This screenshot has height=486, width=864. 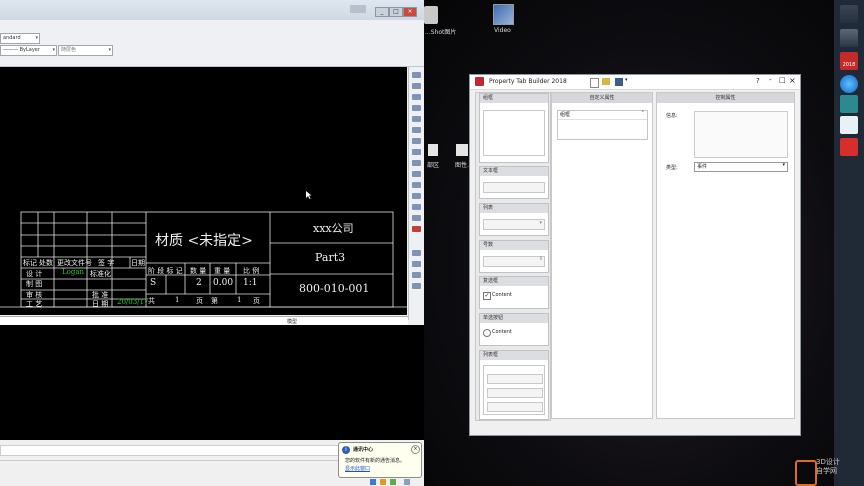 I want to click on section-header: 单选按钮, so click(x=514, y=318).